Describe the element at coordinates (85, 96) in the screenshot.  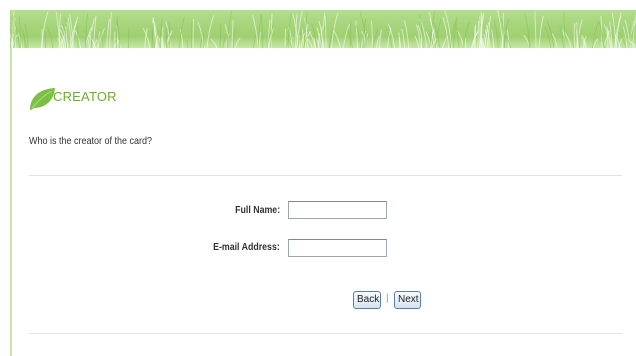
I see `section-title: CREATOR` at that location.